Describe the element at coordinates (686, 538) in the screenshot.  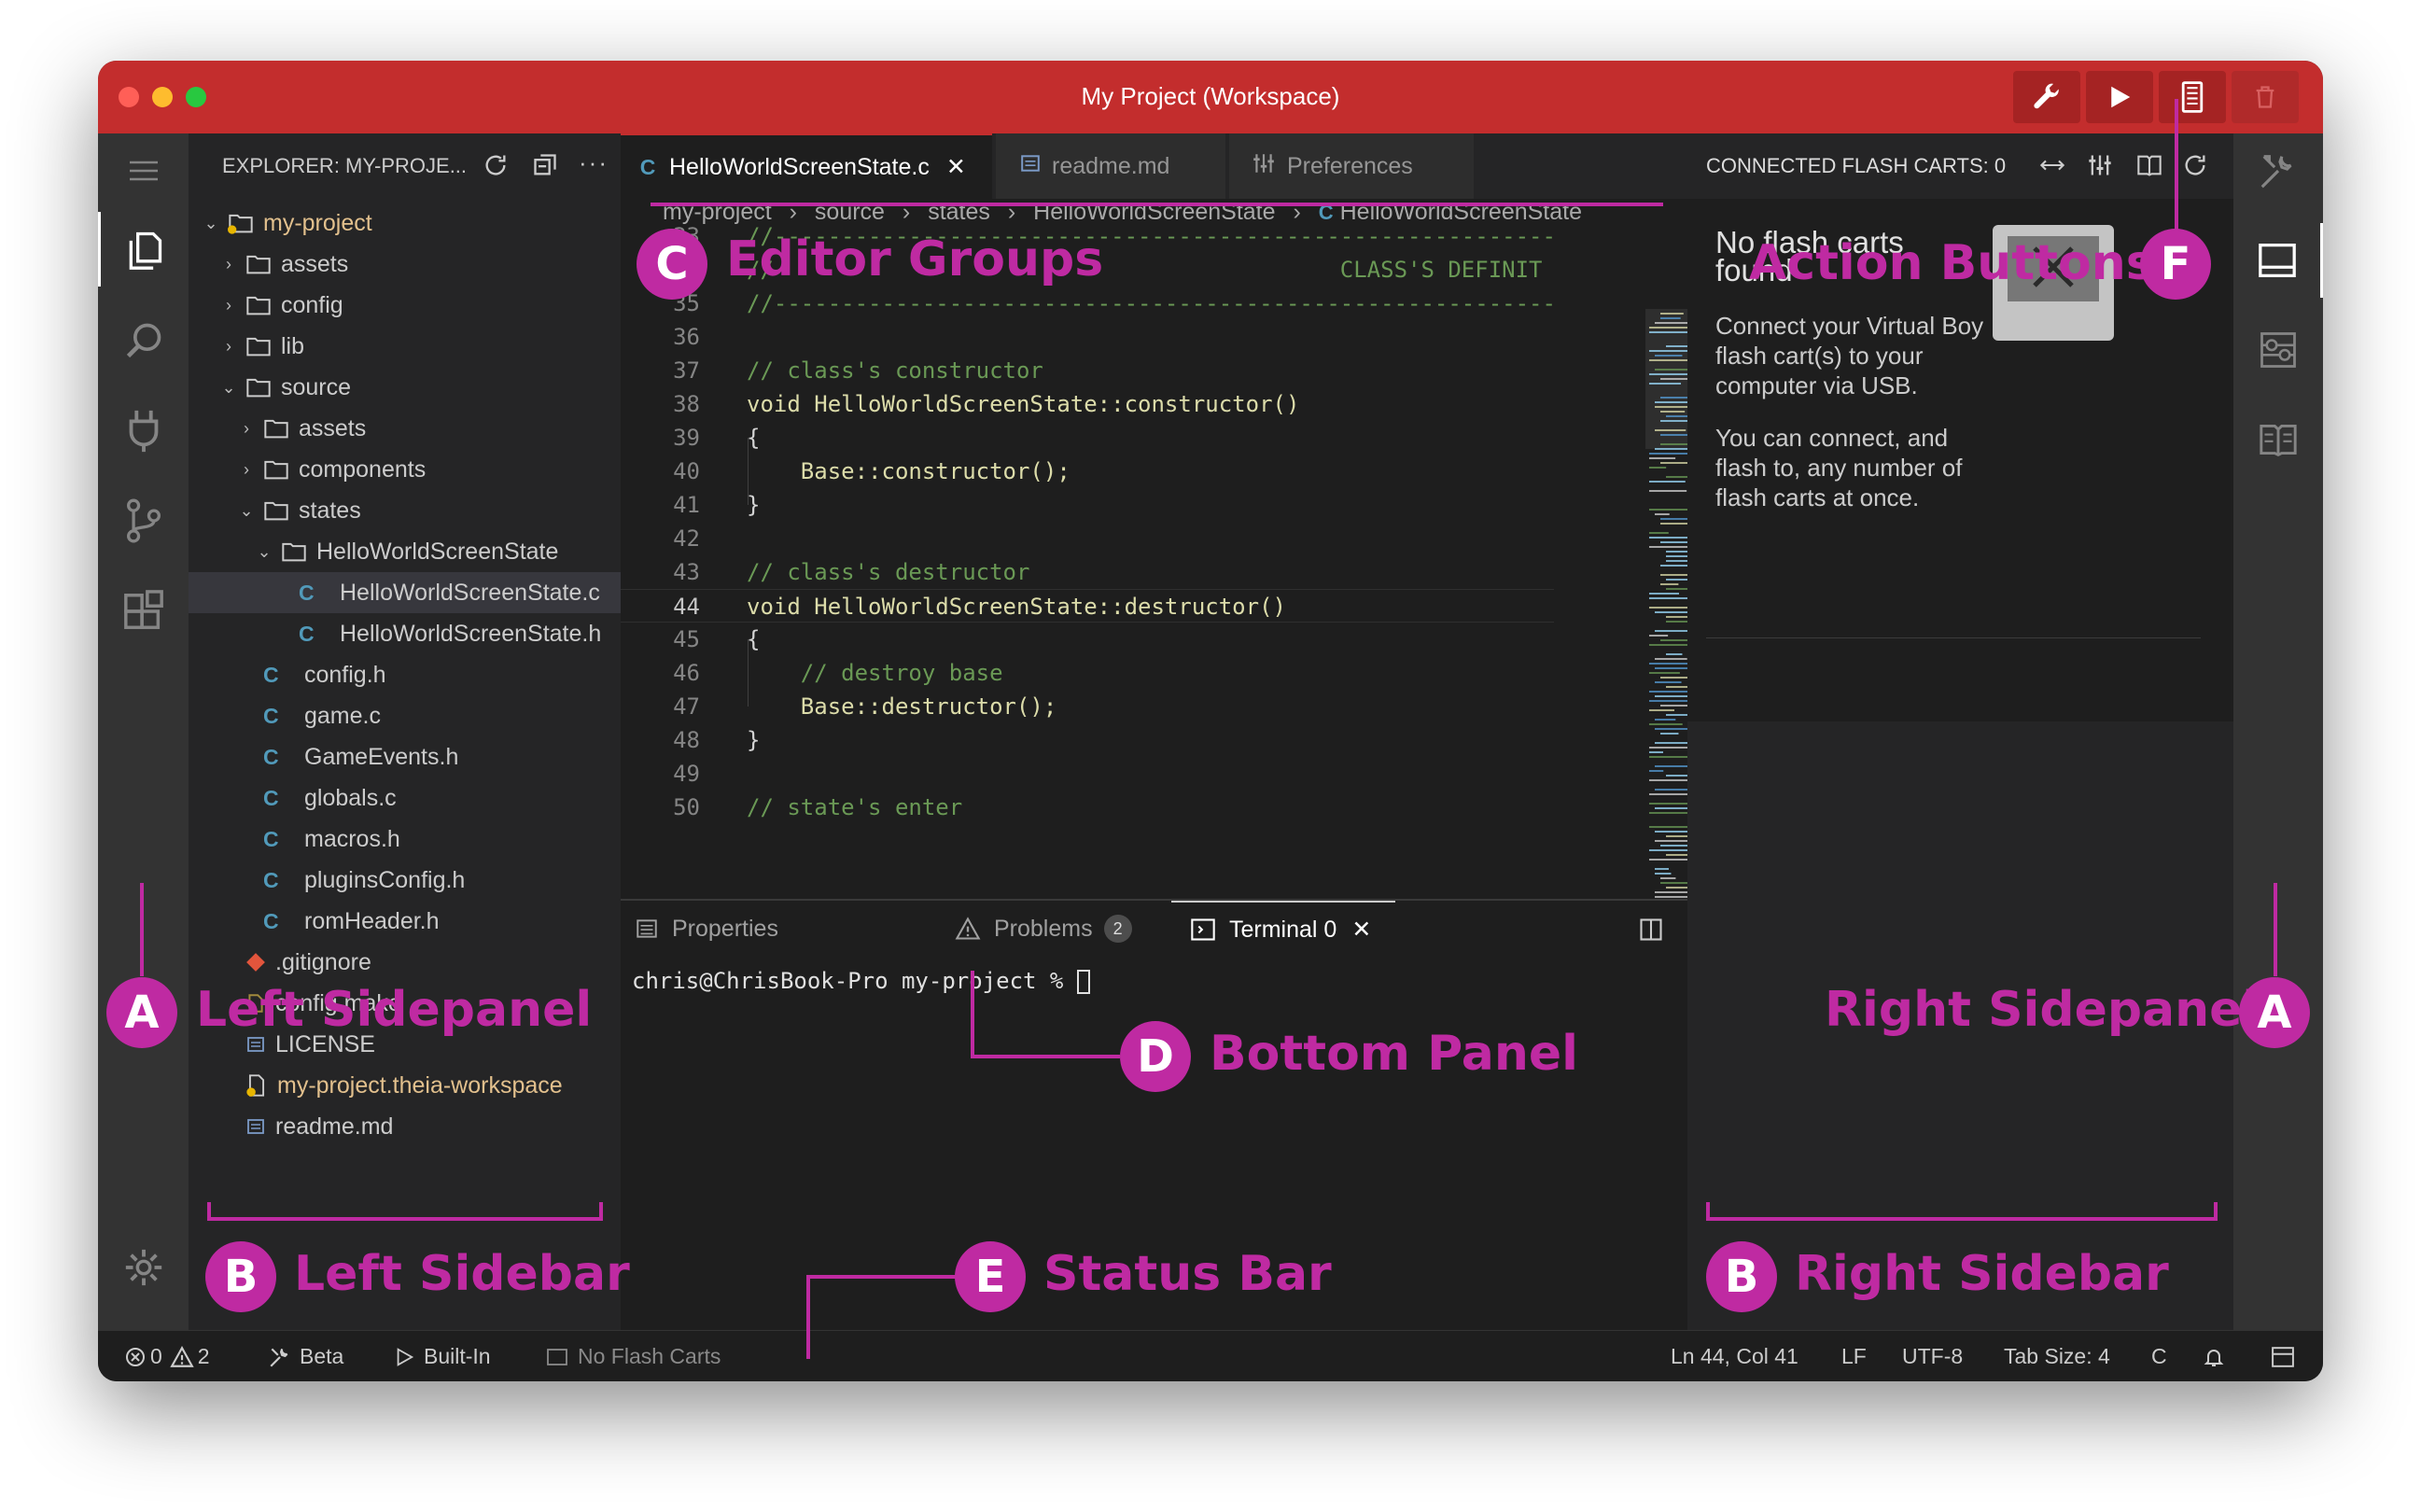
I see `line-number: 42` at that location.